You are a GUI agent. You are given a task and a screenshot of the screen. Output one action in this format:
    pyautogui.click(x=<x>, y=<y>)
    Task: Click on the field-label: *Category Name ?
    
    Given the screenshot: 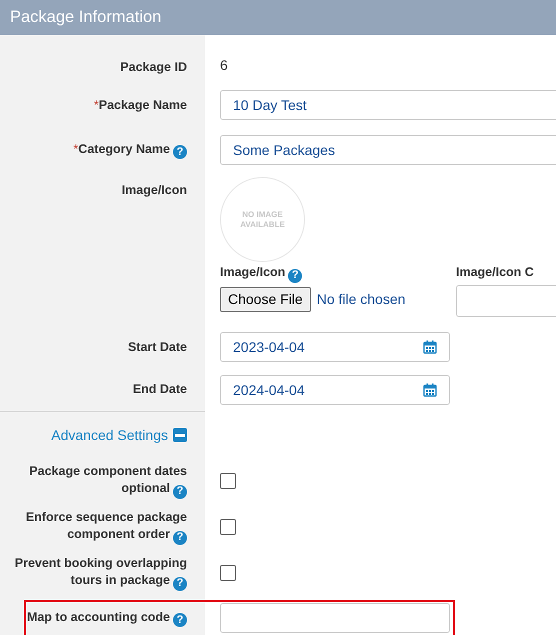 What is the action you would take?
    pyautogui.click(x=130, y=150)
    